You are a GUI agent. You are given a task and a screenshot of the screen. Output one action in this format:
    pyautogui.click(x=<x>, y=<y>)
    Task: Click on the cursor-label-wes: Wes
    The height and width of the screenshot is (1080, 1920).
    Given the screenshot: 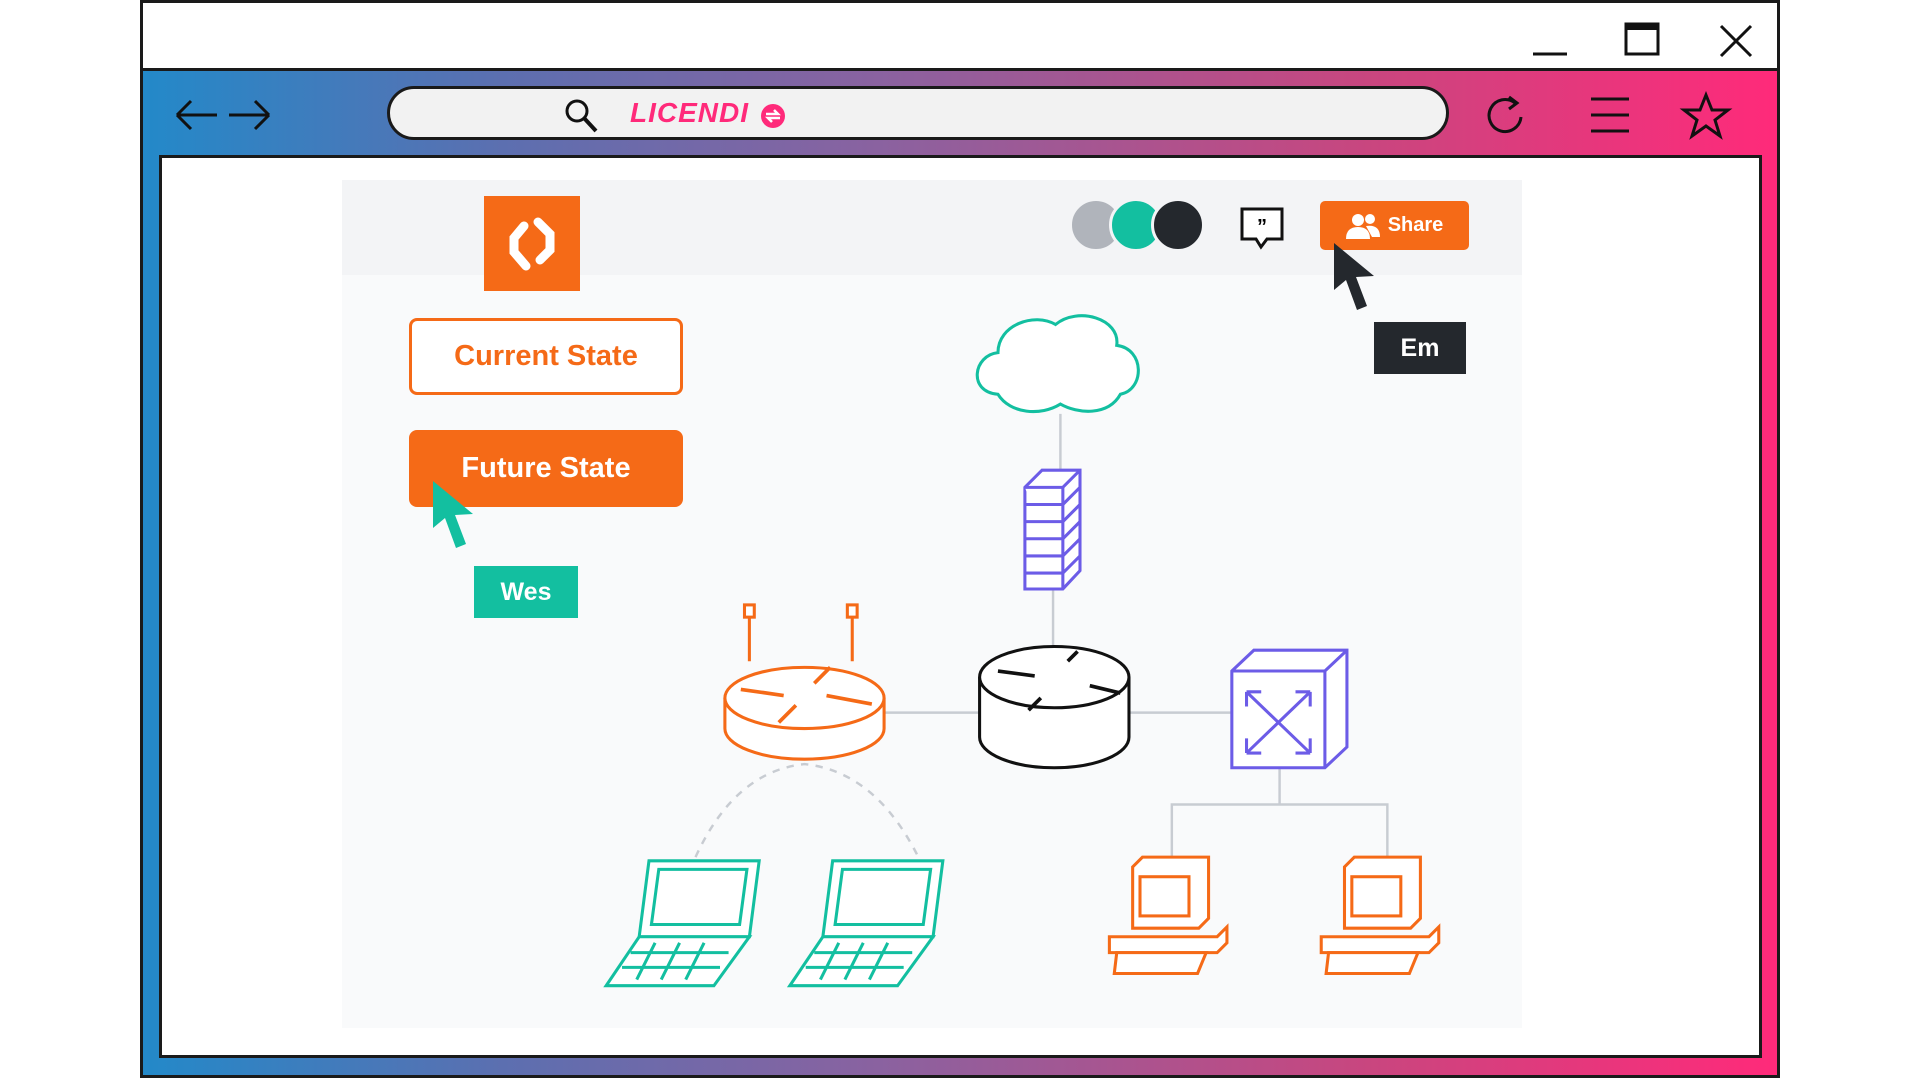 What is the action you would take?
    pyautogui.click(x=526, y=592)
    